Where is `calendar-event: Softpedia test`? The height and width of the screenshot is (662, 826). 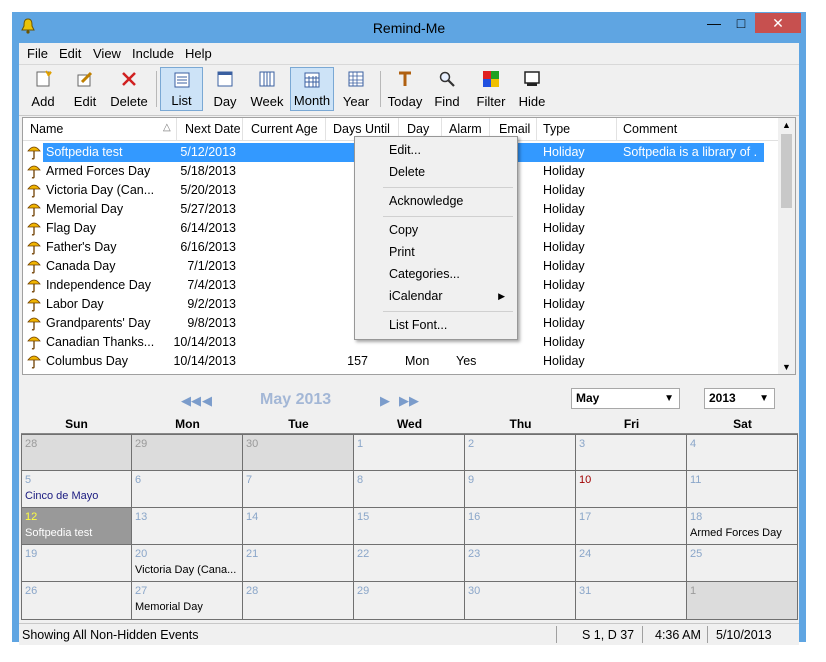 calendar-event: Softpedia test is located at coordinates (77, 533).